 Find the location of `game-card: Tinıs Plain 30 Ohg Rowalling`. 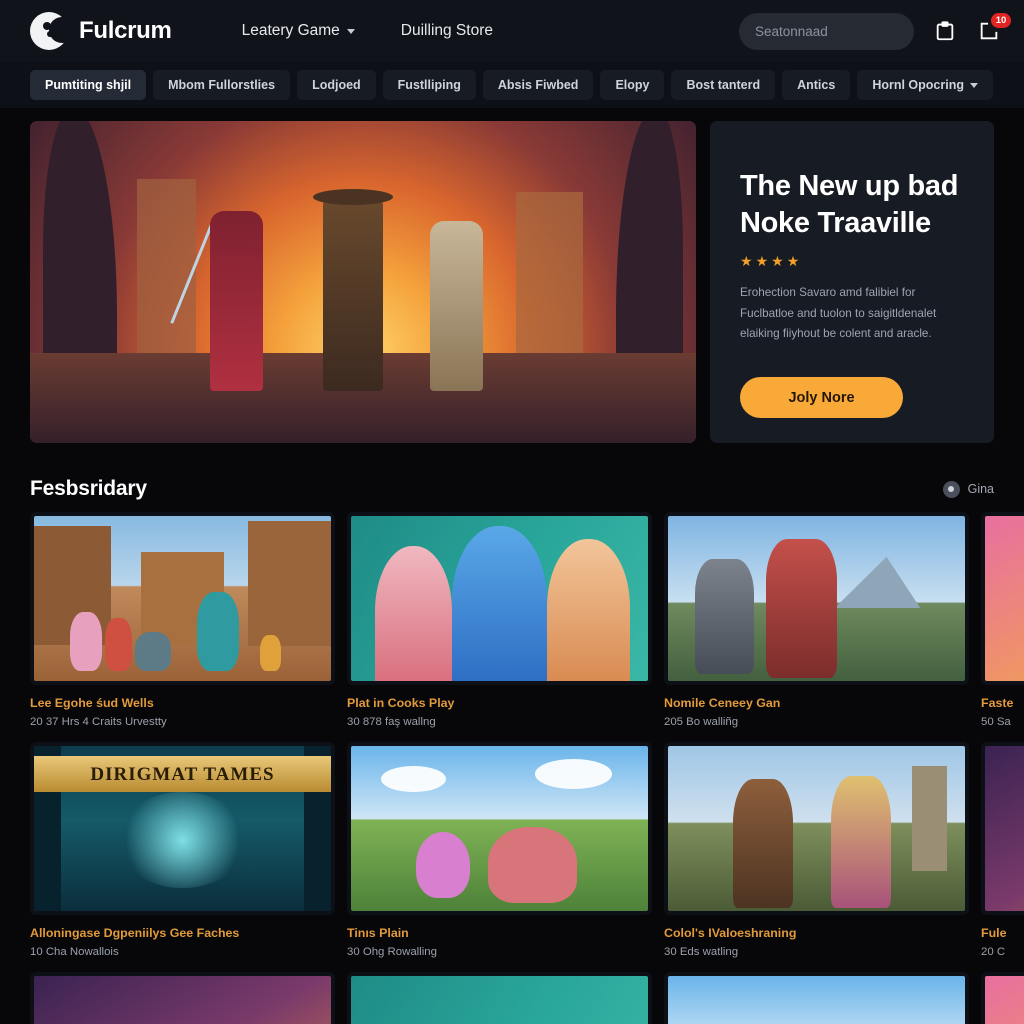

game-card: Tinıs Plain 30 Ohg Rowalling is located at coordinates (499, 850).